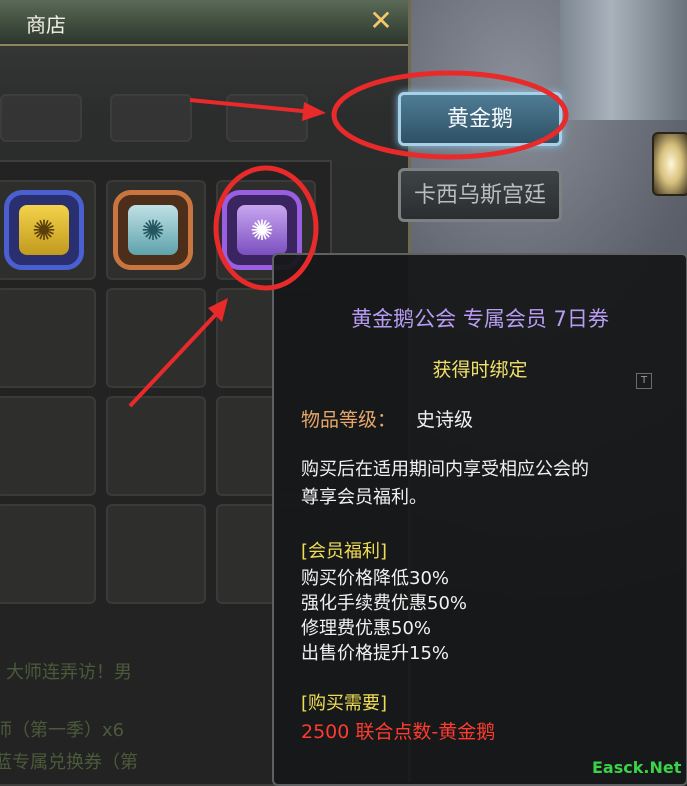 Image resolution: width=687 pixels, height=786 pixels. What do you see at coordinates (637, 767) in the screenshot?
I see `watermark: Easck.Net` at bounding box center [637, 767].